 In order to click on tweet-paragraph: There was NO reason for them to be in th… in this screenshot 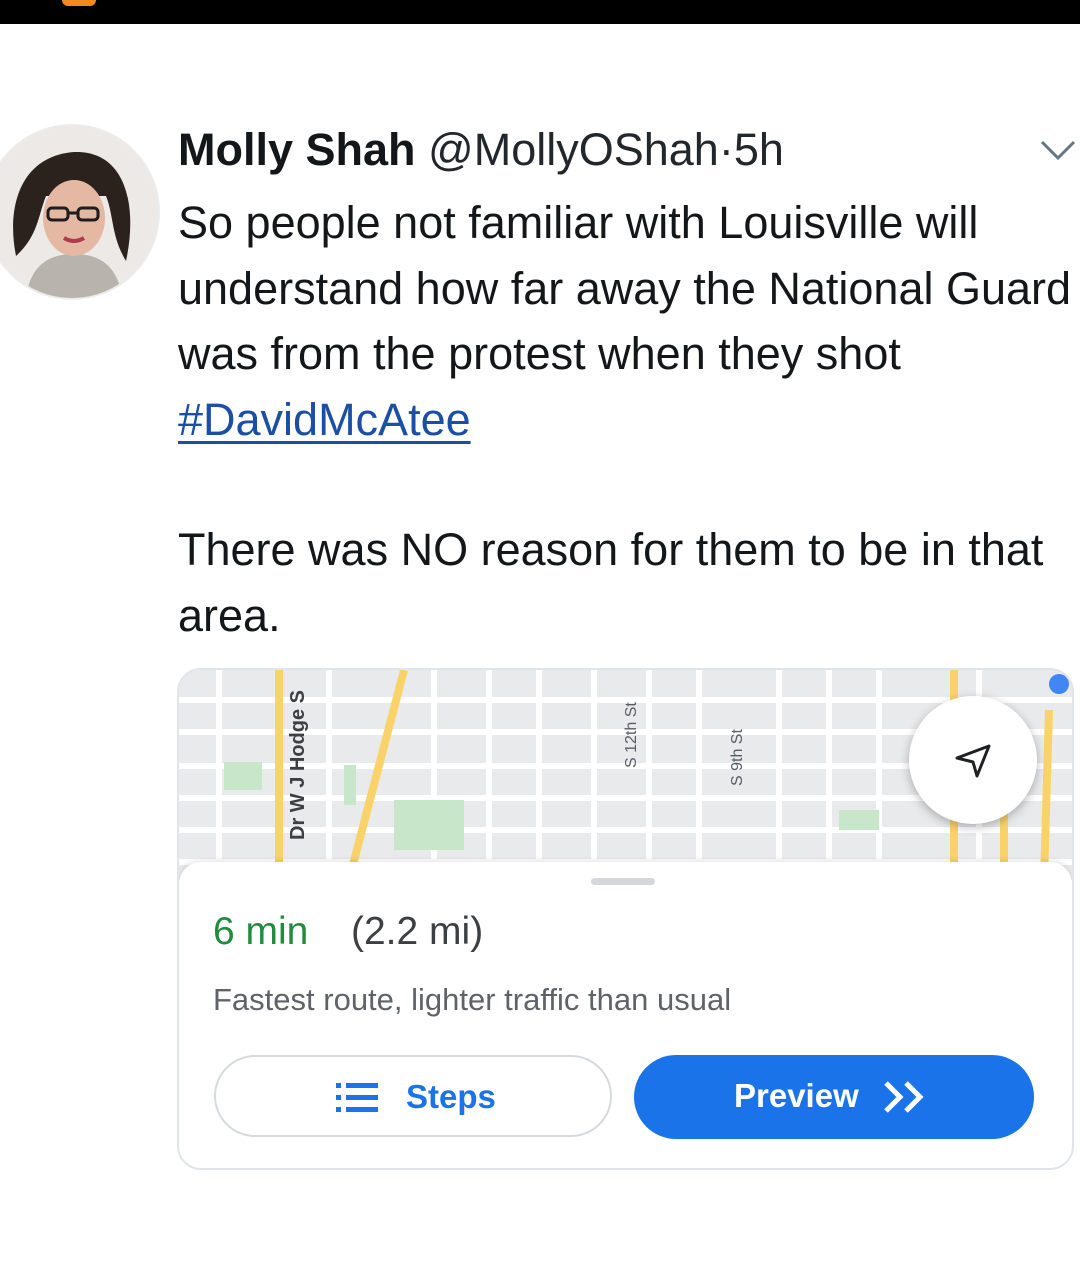, I will do `click(611, 582)`.